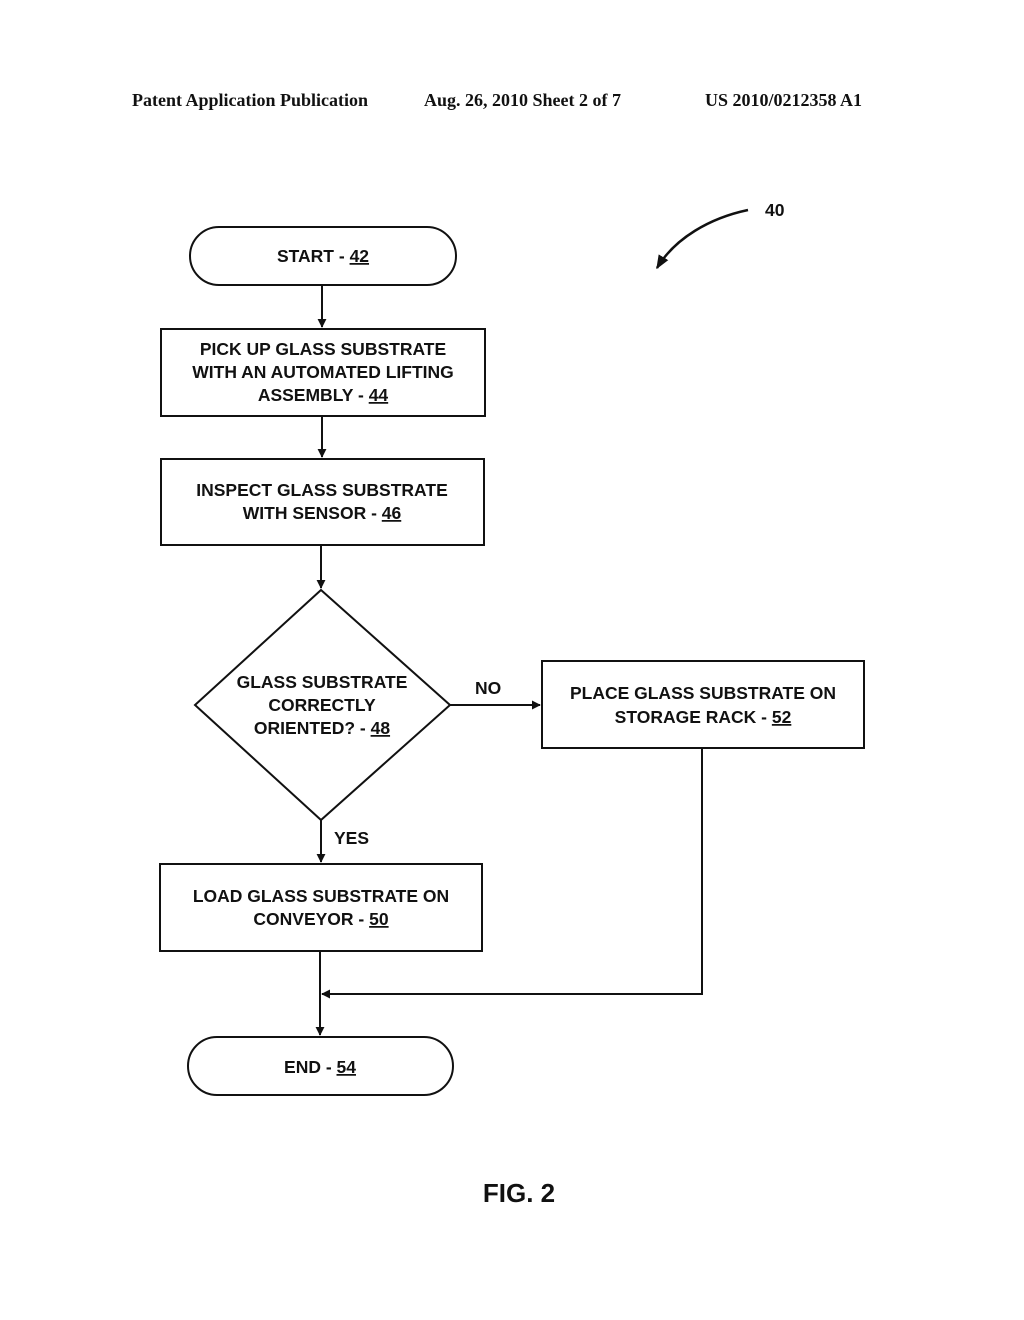 The height and width of the screenshot is (1320, 1024). What do you see at coordinates (321, 907) in the screenshot?
I see `load-process-box: LOAD GLASS SUBSTRATE ON CONVEYOR - 50` at bounding box center [321, 907].